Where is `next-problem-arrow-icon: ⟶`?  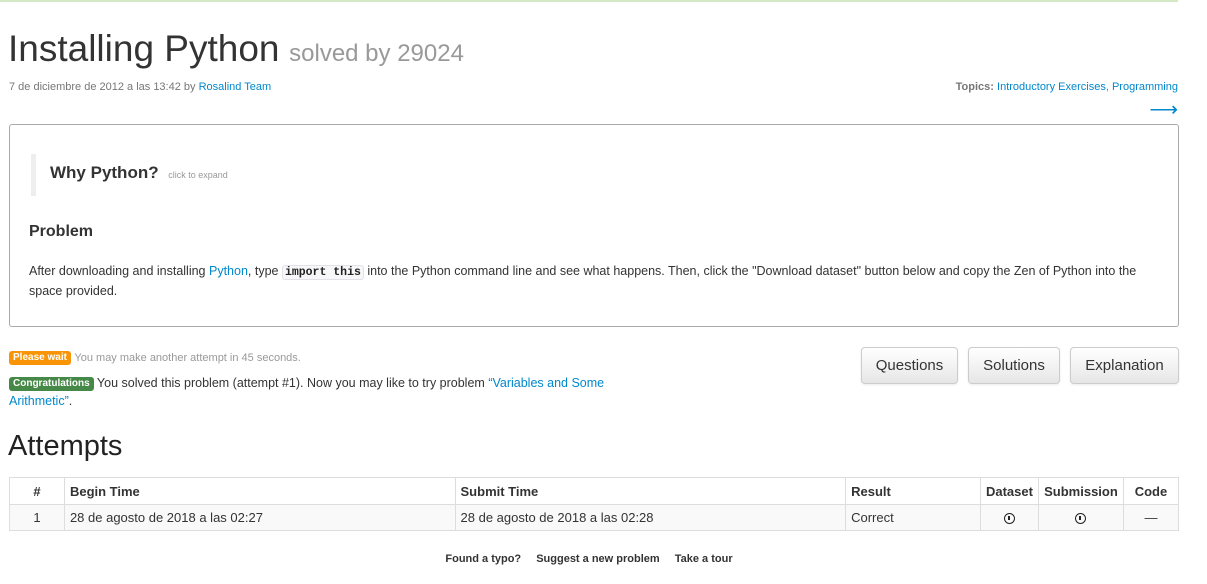
next-problem-arrow-icon: ⟶ is located at coordinates (1163, 110).